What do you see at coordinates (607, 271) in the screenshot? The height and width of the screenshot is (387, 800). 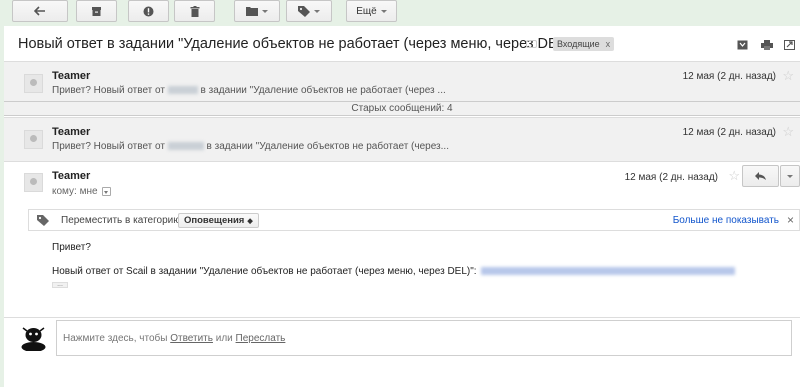 I see `redacted-link` at bounding box center [607, 271].